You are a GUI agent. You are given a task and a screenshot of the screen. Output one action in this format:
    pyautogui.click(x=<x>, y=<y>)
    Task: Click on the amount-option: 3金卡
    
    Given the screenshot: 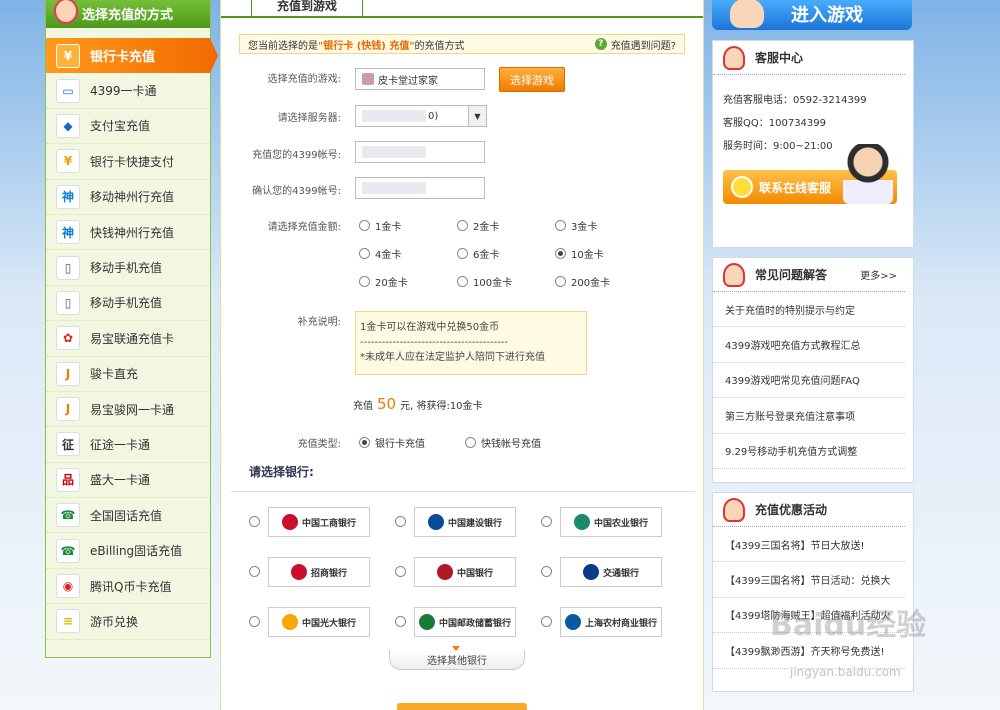 What is the action you would take?
    pyautogui.click(x=576, y=225)
    